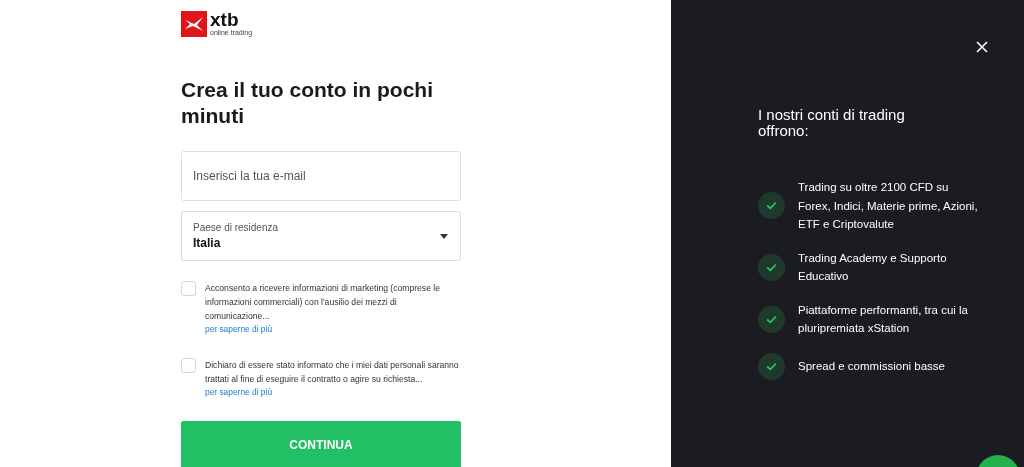  What do you see at coordinates (982, 47) in the screenshot?
I see `close-icon` at bounding box center [982, 47].